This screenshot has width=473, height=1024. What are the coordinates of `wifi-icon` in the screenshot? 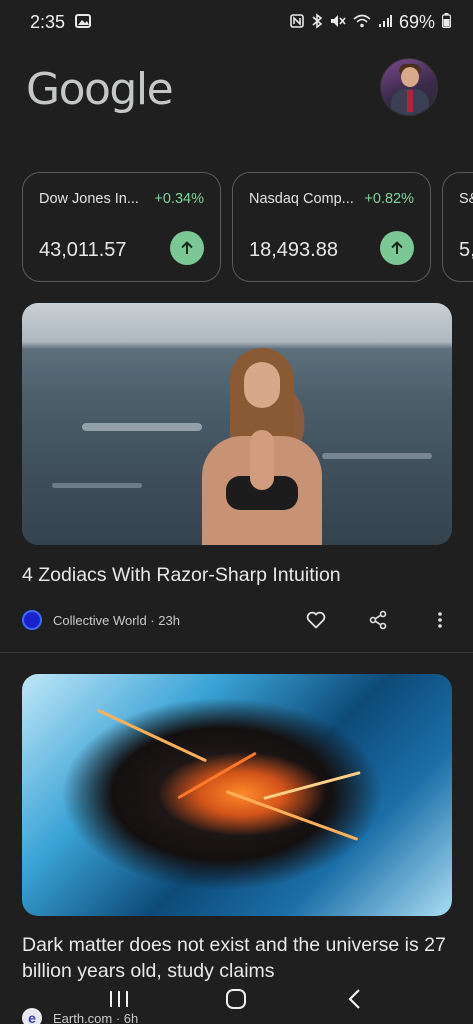 It's located at (362, 22).